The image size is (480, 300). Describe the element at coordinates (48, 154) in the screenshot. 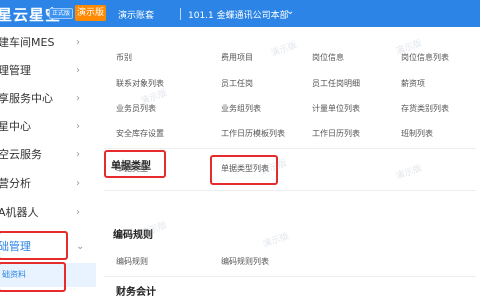

I see `sidebar-item-cloud-service: 空云服务 ›` at that location.